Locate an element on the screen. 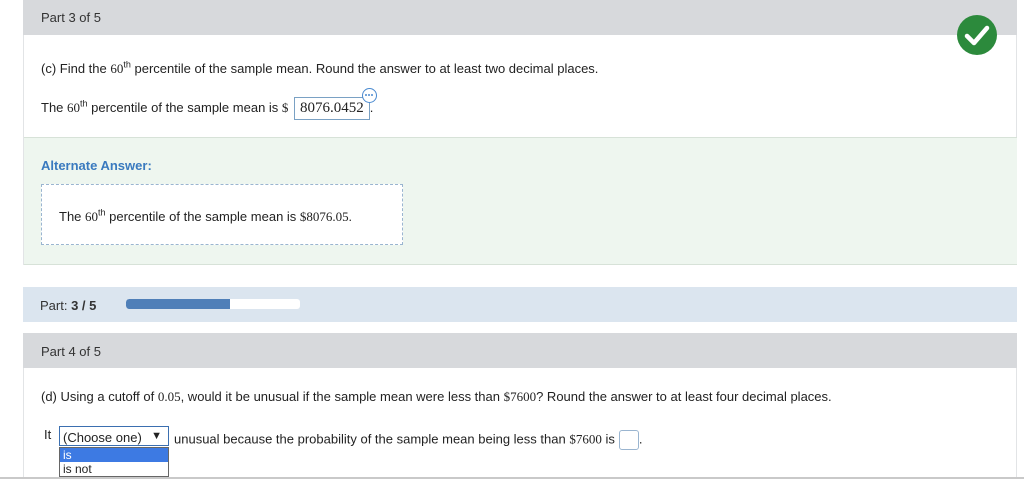  usual-choice-select: (Choose one) ▼ is located at coordinates (114, 436).